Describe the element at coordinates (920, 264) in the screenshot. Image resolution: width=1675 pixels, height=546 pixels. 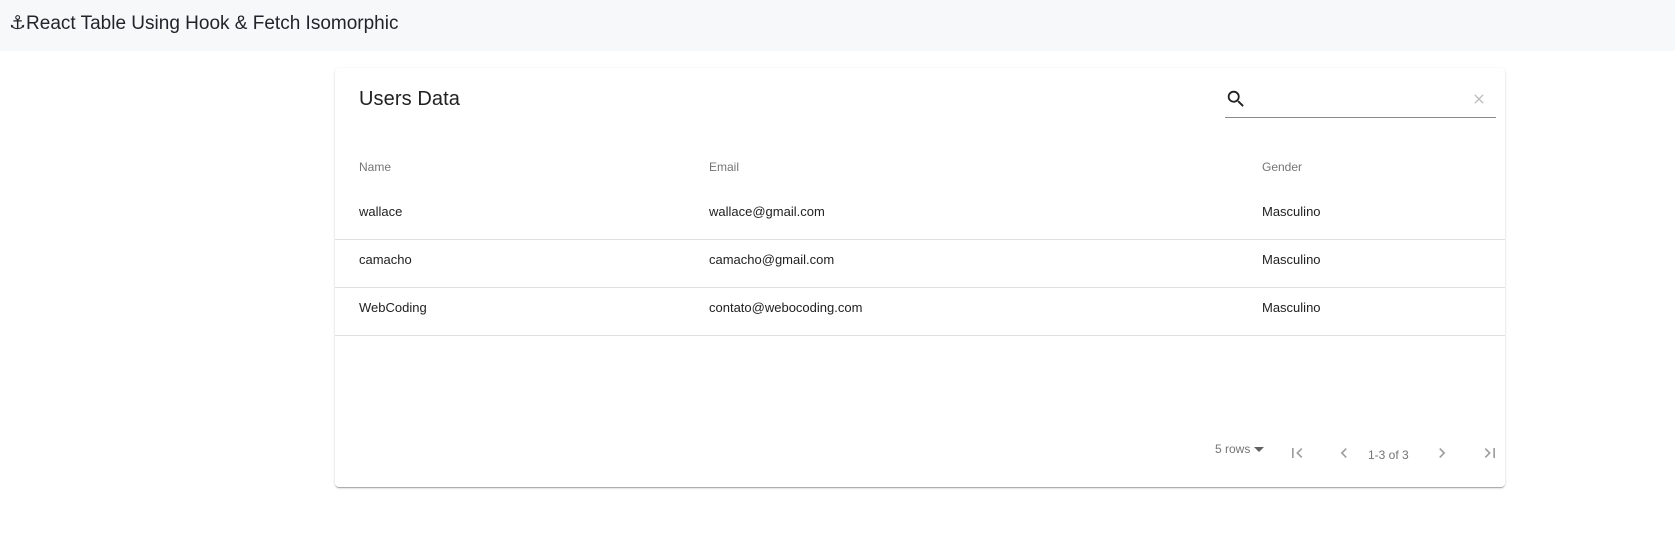
I see `table-row: camacho camacho@gmail.com Masculino` at that location.